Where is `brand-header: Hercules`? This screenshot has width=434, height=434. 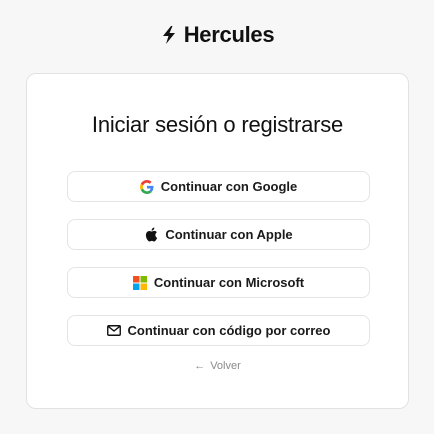
brand-header: Hercules is located at coordinates (217, 35).